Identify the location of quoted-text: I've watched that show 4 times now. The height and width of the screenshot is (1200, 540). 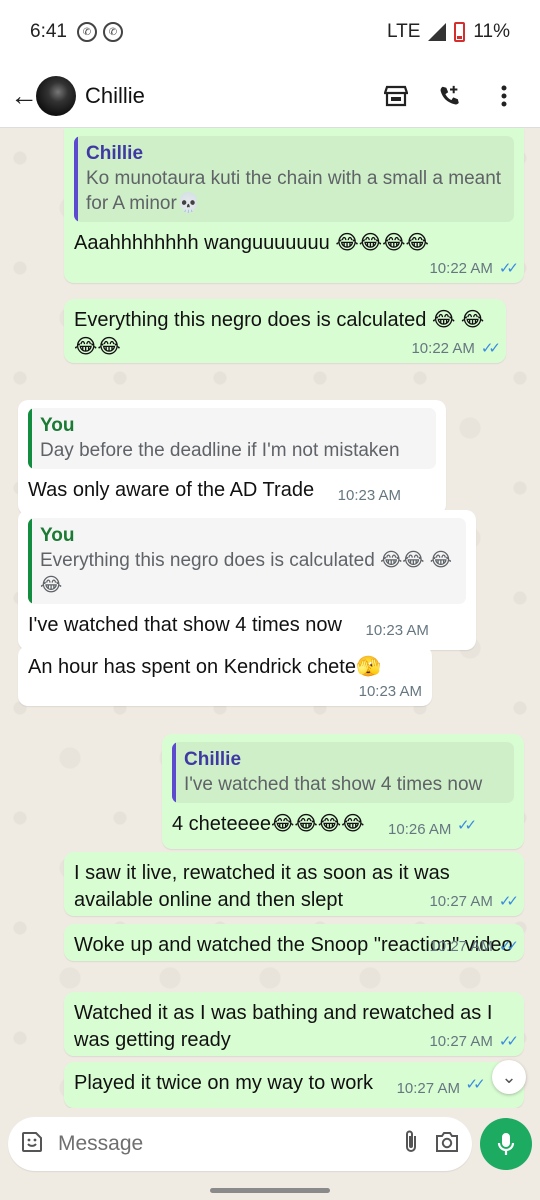
(333, 784).